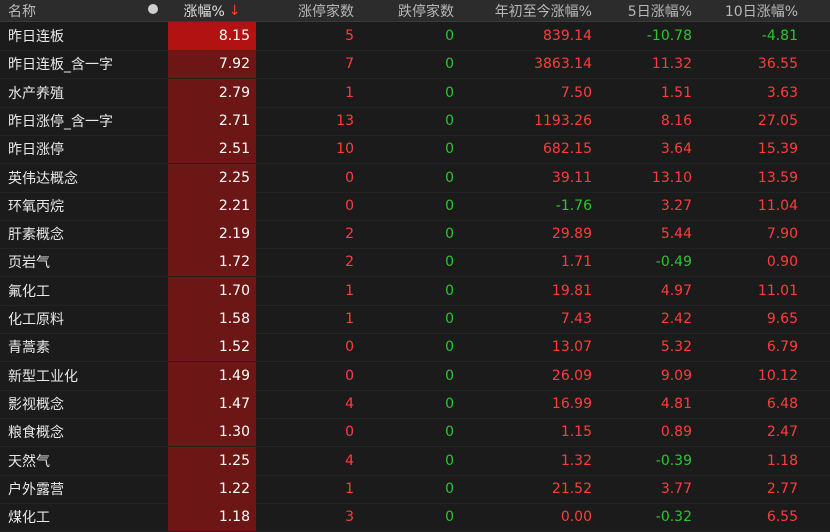  What do you see at coordinates (415, 235) in the screenshot?
I see `table-row: 肝素概念 2.19 2 0 29.89 5.44 7.90` at bounding box center [415, 235].